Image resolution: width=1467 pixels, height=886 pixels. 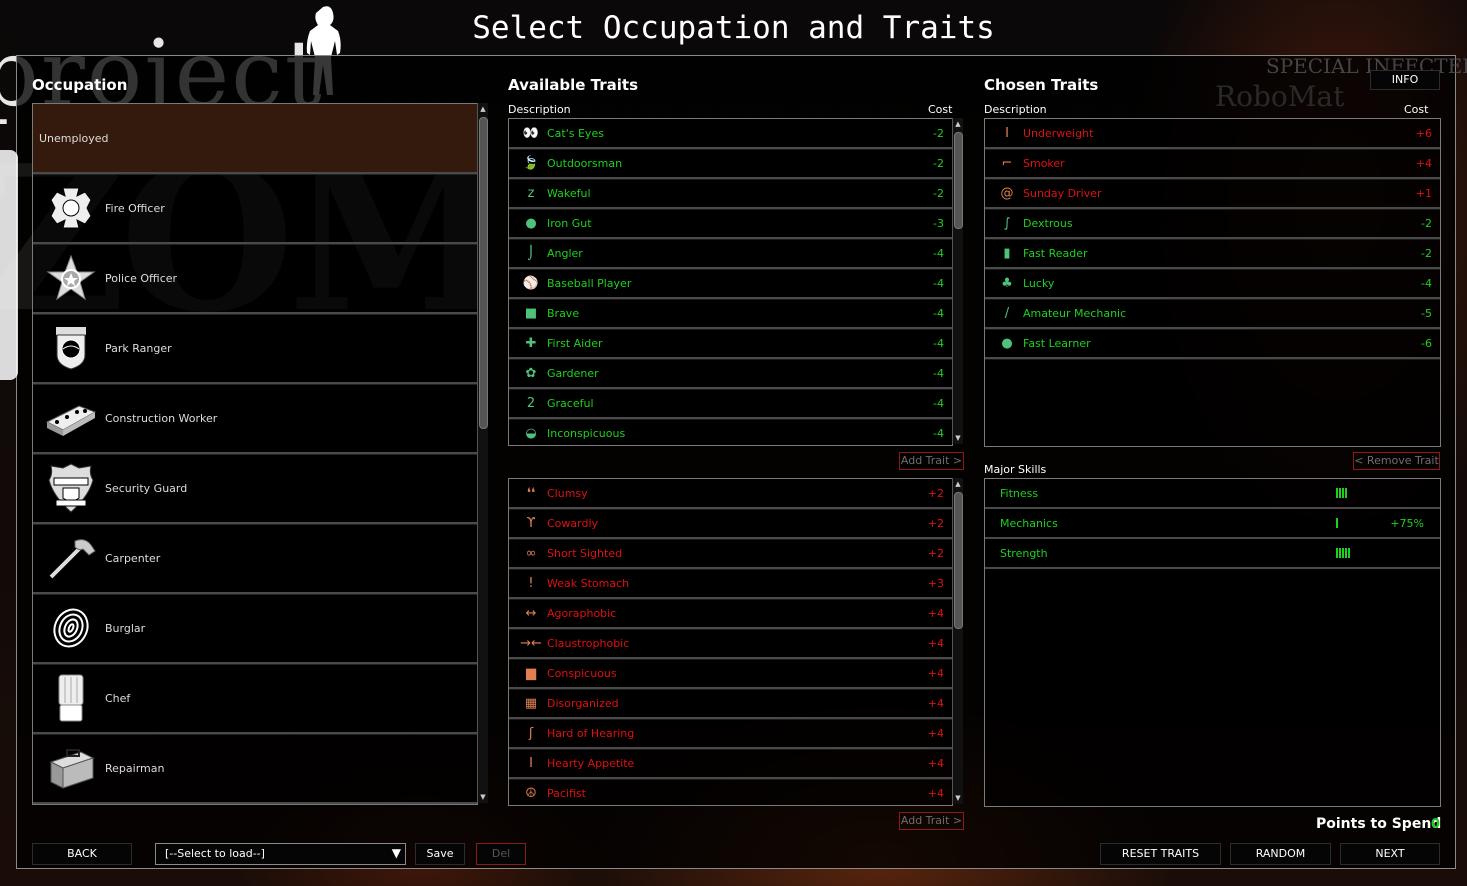 What do you see at coordinates (1212, 134) in the screenshot?
I see `trait-row: I Underweight +6` at bounding box center [1212, 134].